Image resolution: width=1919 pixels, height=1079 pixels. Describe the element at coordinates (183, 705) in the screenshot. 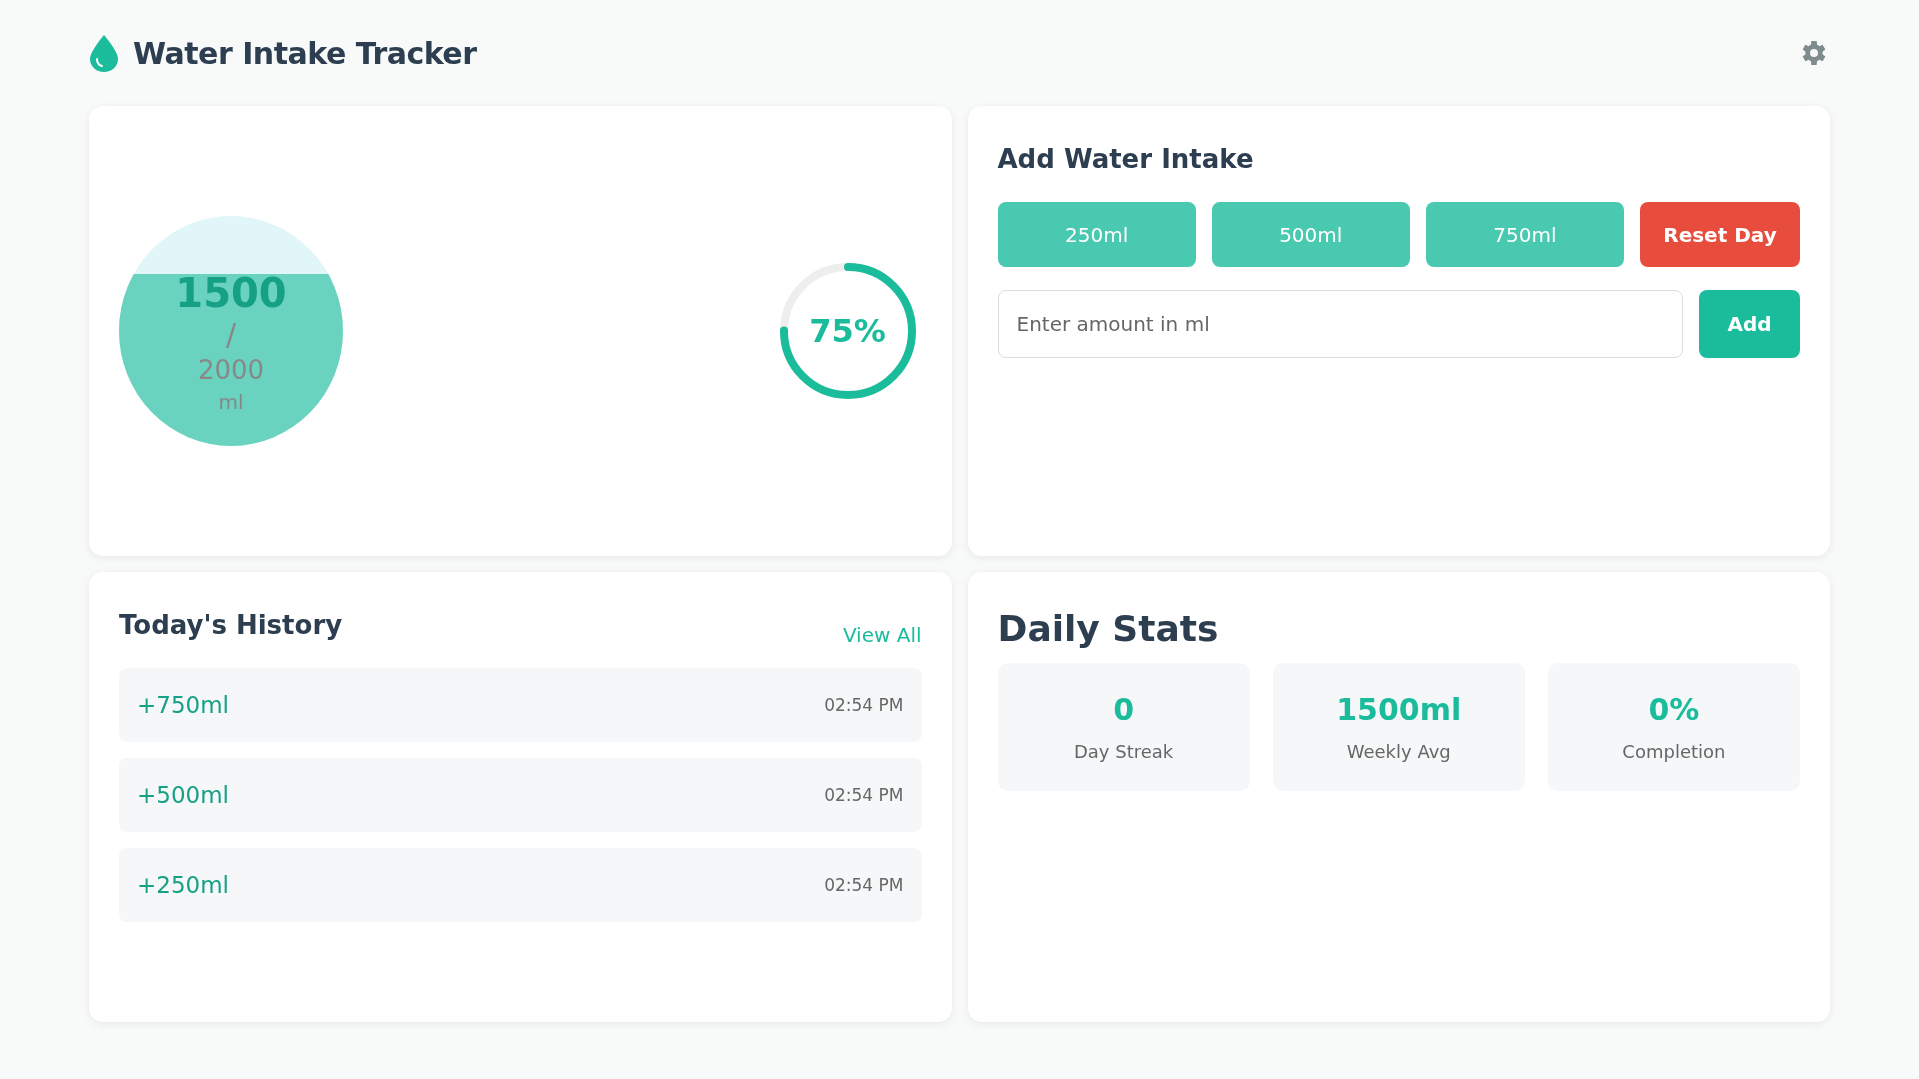

I see `intake-amount: +750ml` at that location.